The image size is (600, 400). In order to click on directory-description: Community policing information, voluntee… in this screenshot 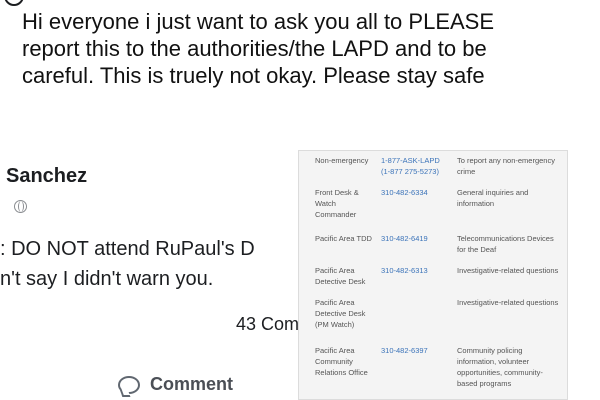, I will do `click(500, 367)`.